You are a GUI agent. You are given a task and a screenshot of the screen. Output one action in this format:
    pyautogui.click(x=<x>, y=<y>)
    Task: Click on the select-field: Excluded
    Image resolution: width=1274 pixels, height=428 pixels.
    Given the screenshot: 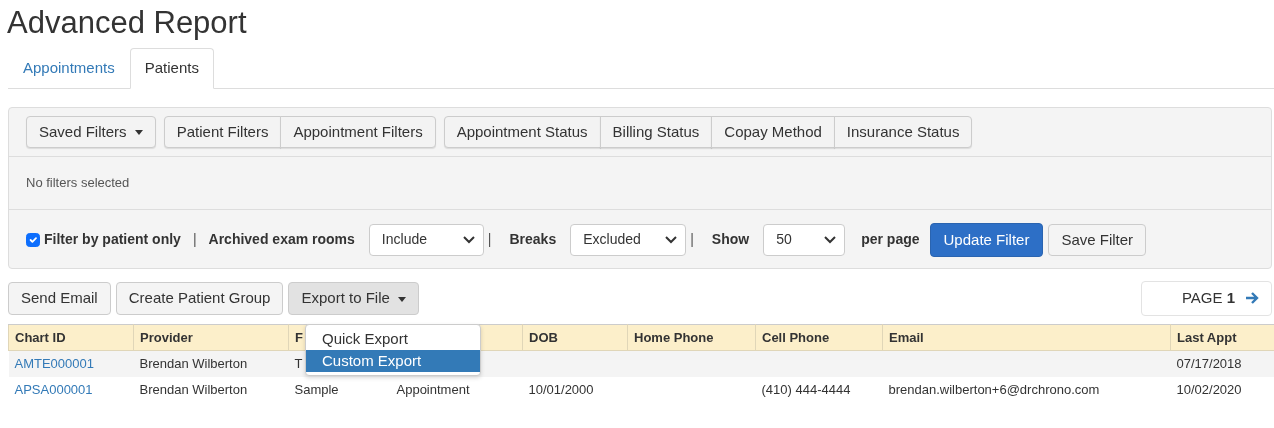 What is the action you would take?
    pyautogui.click(x=628, y=239)
    